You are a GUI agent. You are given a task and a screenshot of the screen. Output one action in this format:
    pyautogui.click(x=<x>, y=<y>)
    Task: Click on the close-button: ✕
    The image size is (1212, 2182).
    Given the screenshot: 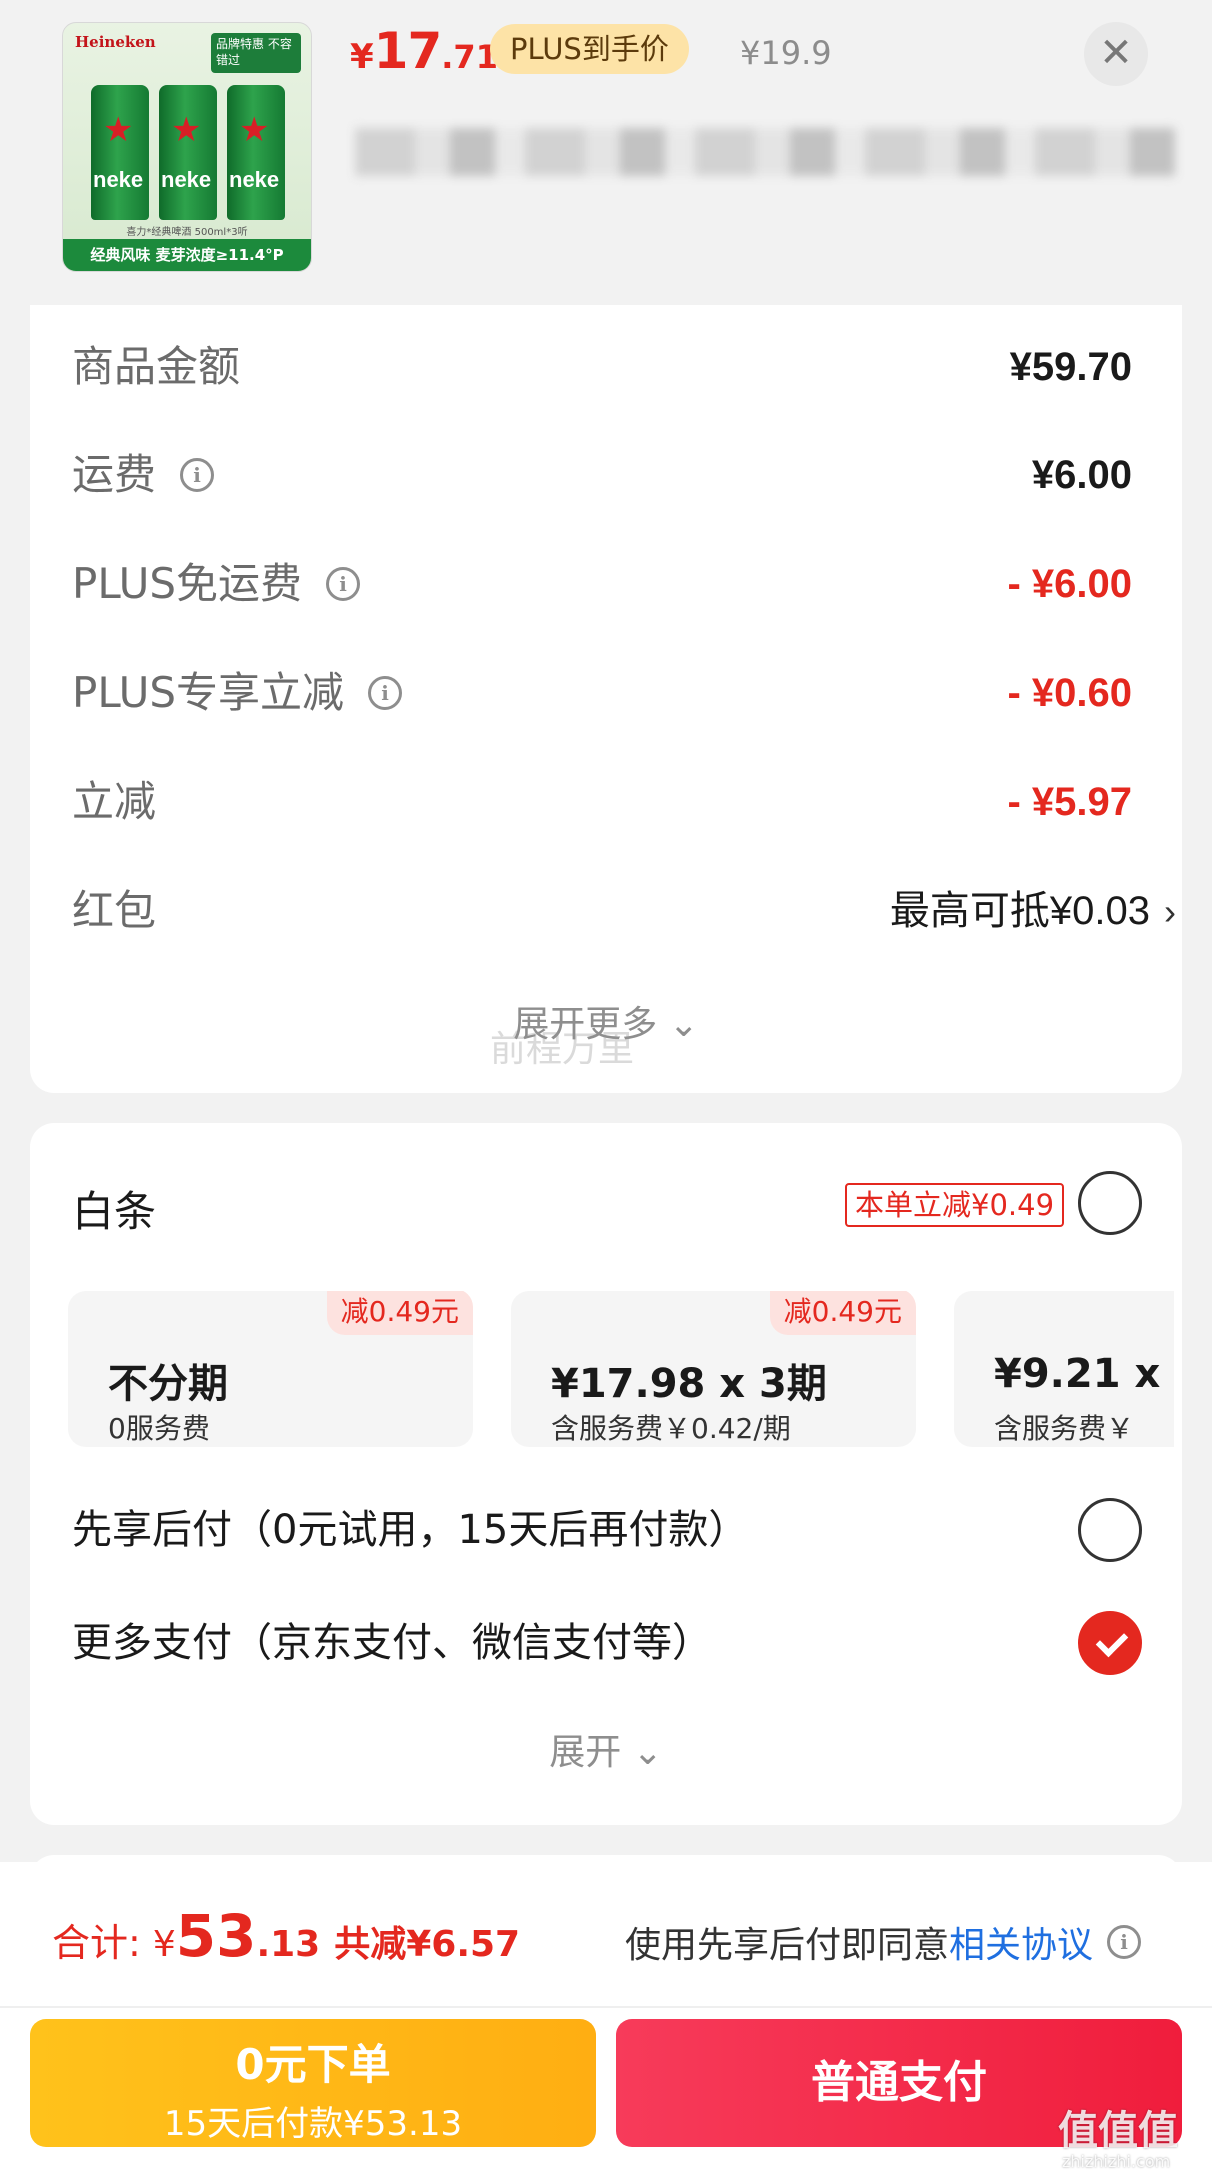 What is the action you would take?
    pyautogui.click(x=1116, y=54)
    